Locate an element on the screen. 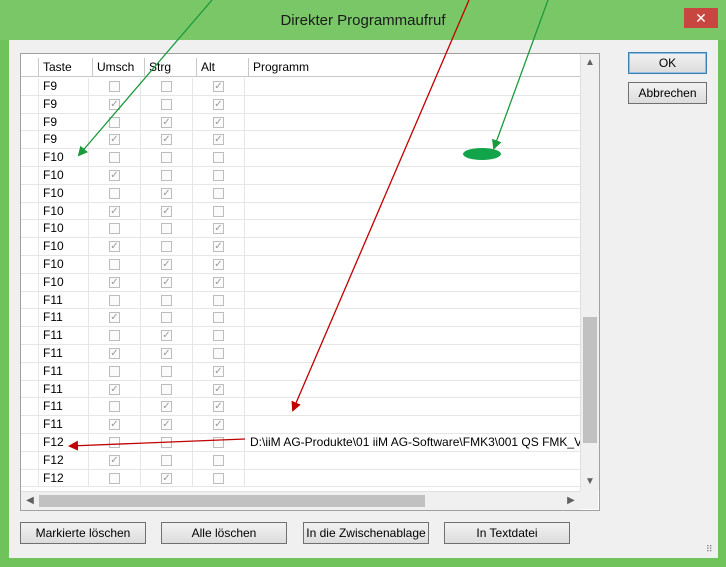  close-button: ✕ is located at coordinates (701, 18).